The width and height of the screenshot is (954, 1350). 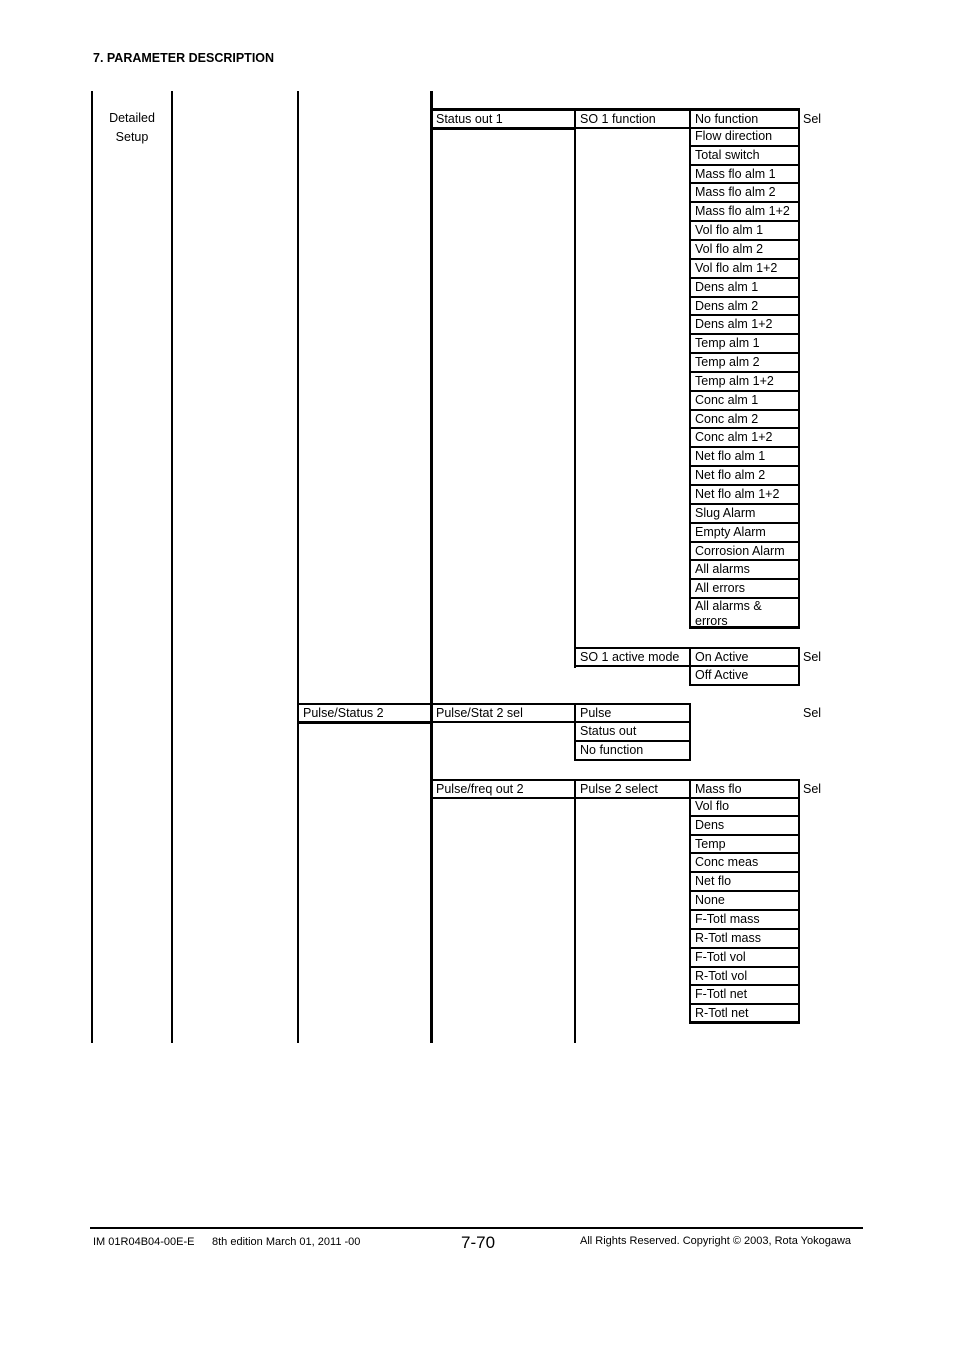 What do you see at coordinates (744, 457) in the screenshot?
I see `so1-function-option: Net flo alm 1` at bounding box center [744, 457].